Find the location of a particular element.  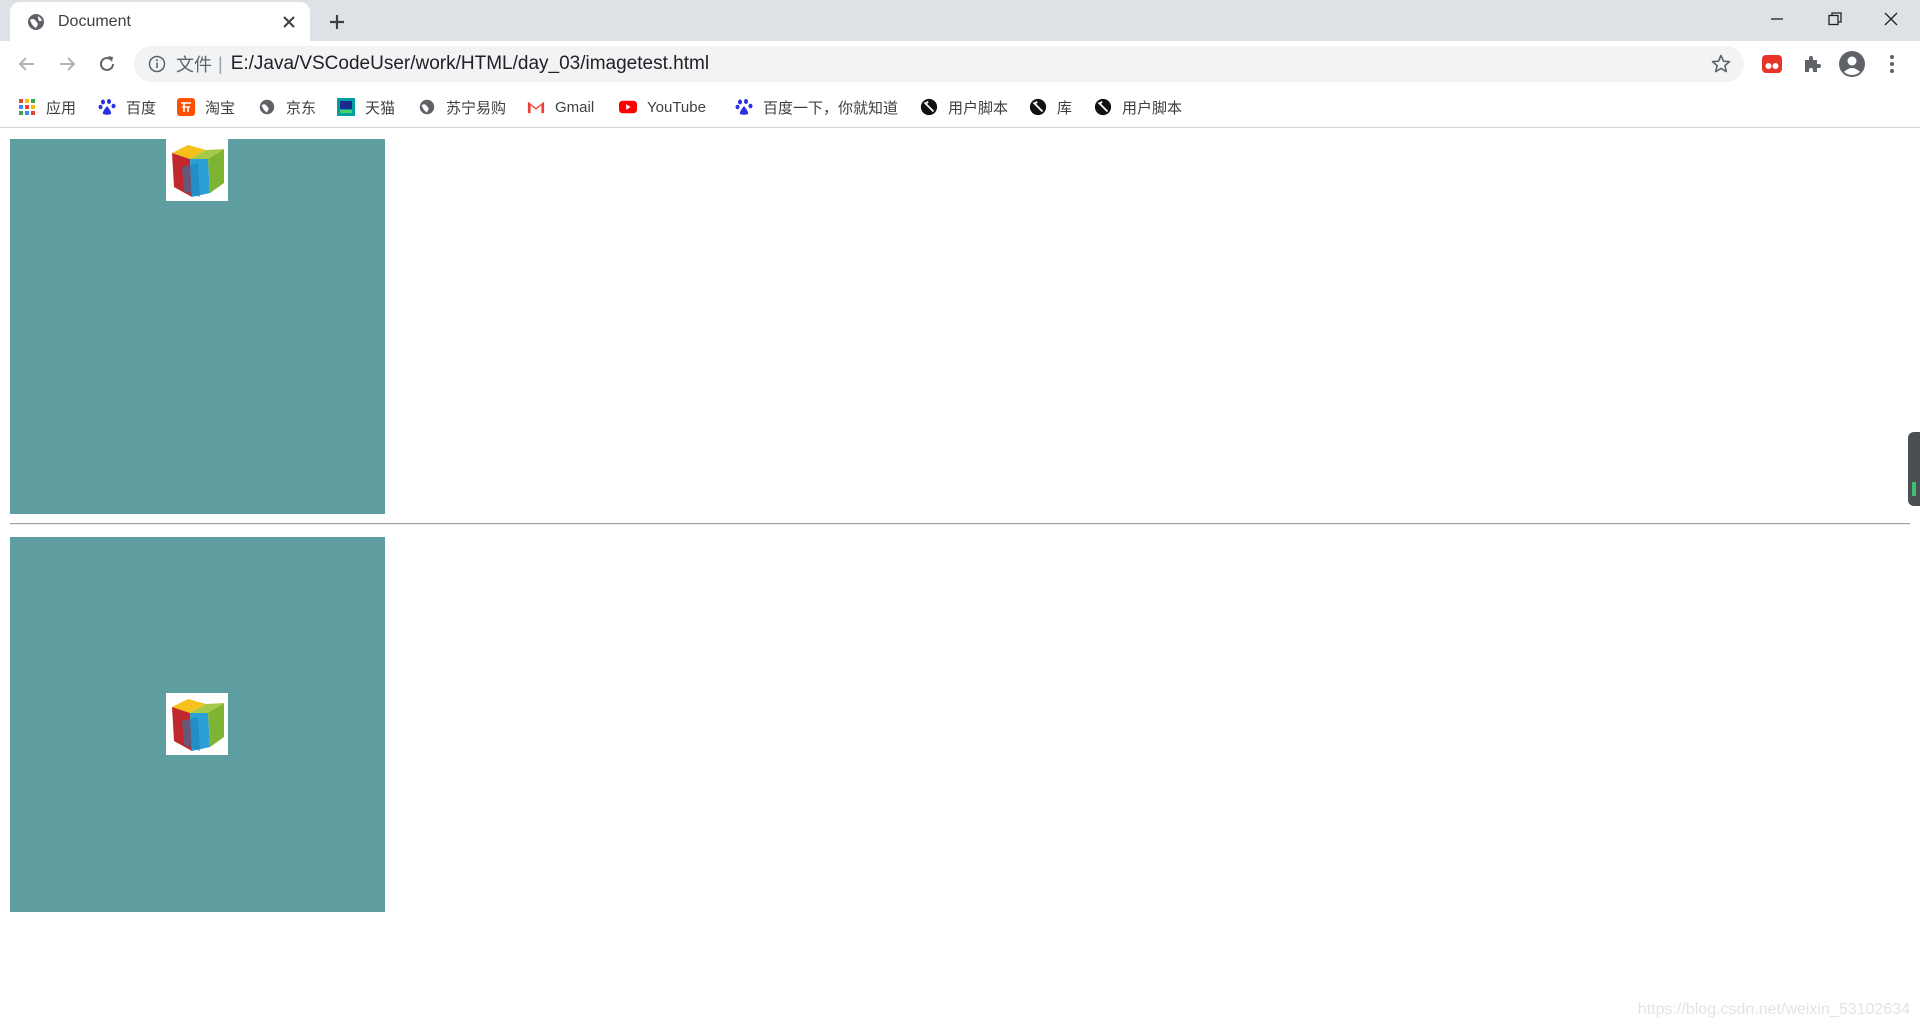

bookmark-userscript-2: 用户脚本 is located at coordinates (1138, 107).